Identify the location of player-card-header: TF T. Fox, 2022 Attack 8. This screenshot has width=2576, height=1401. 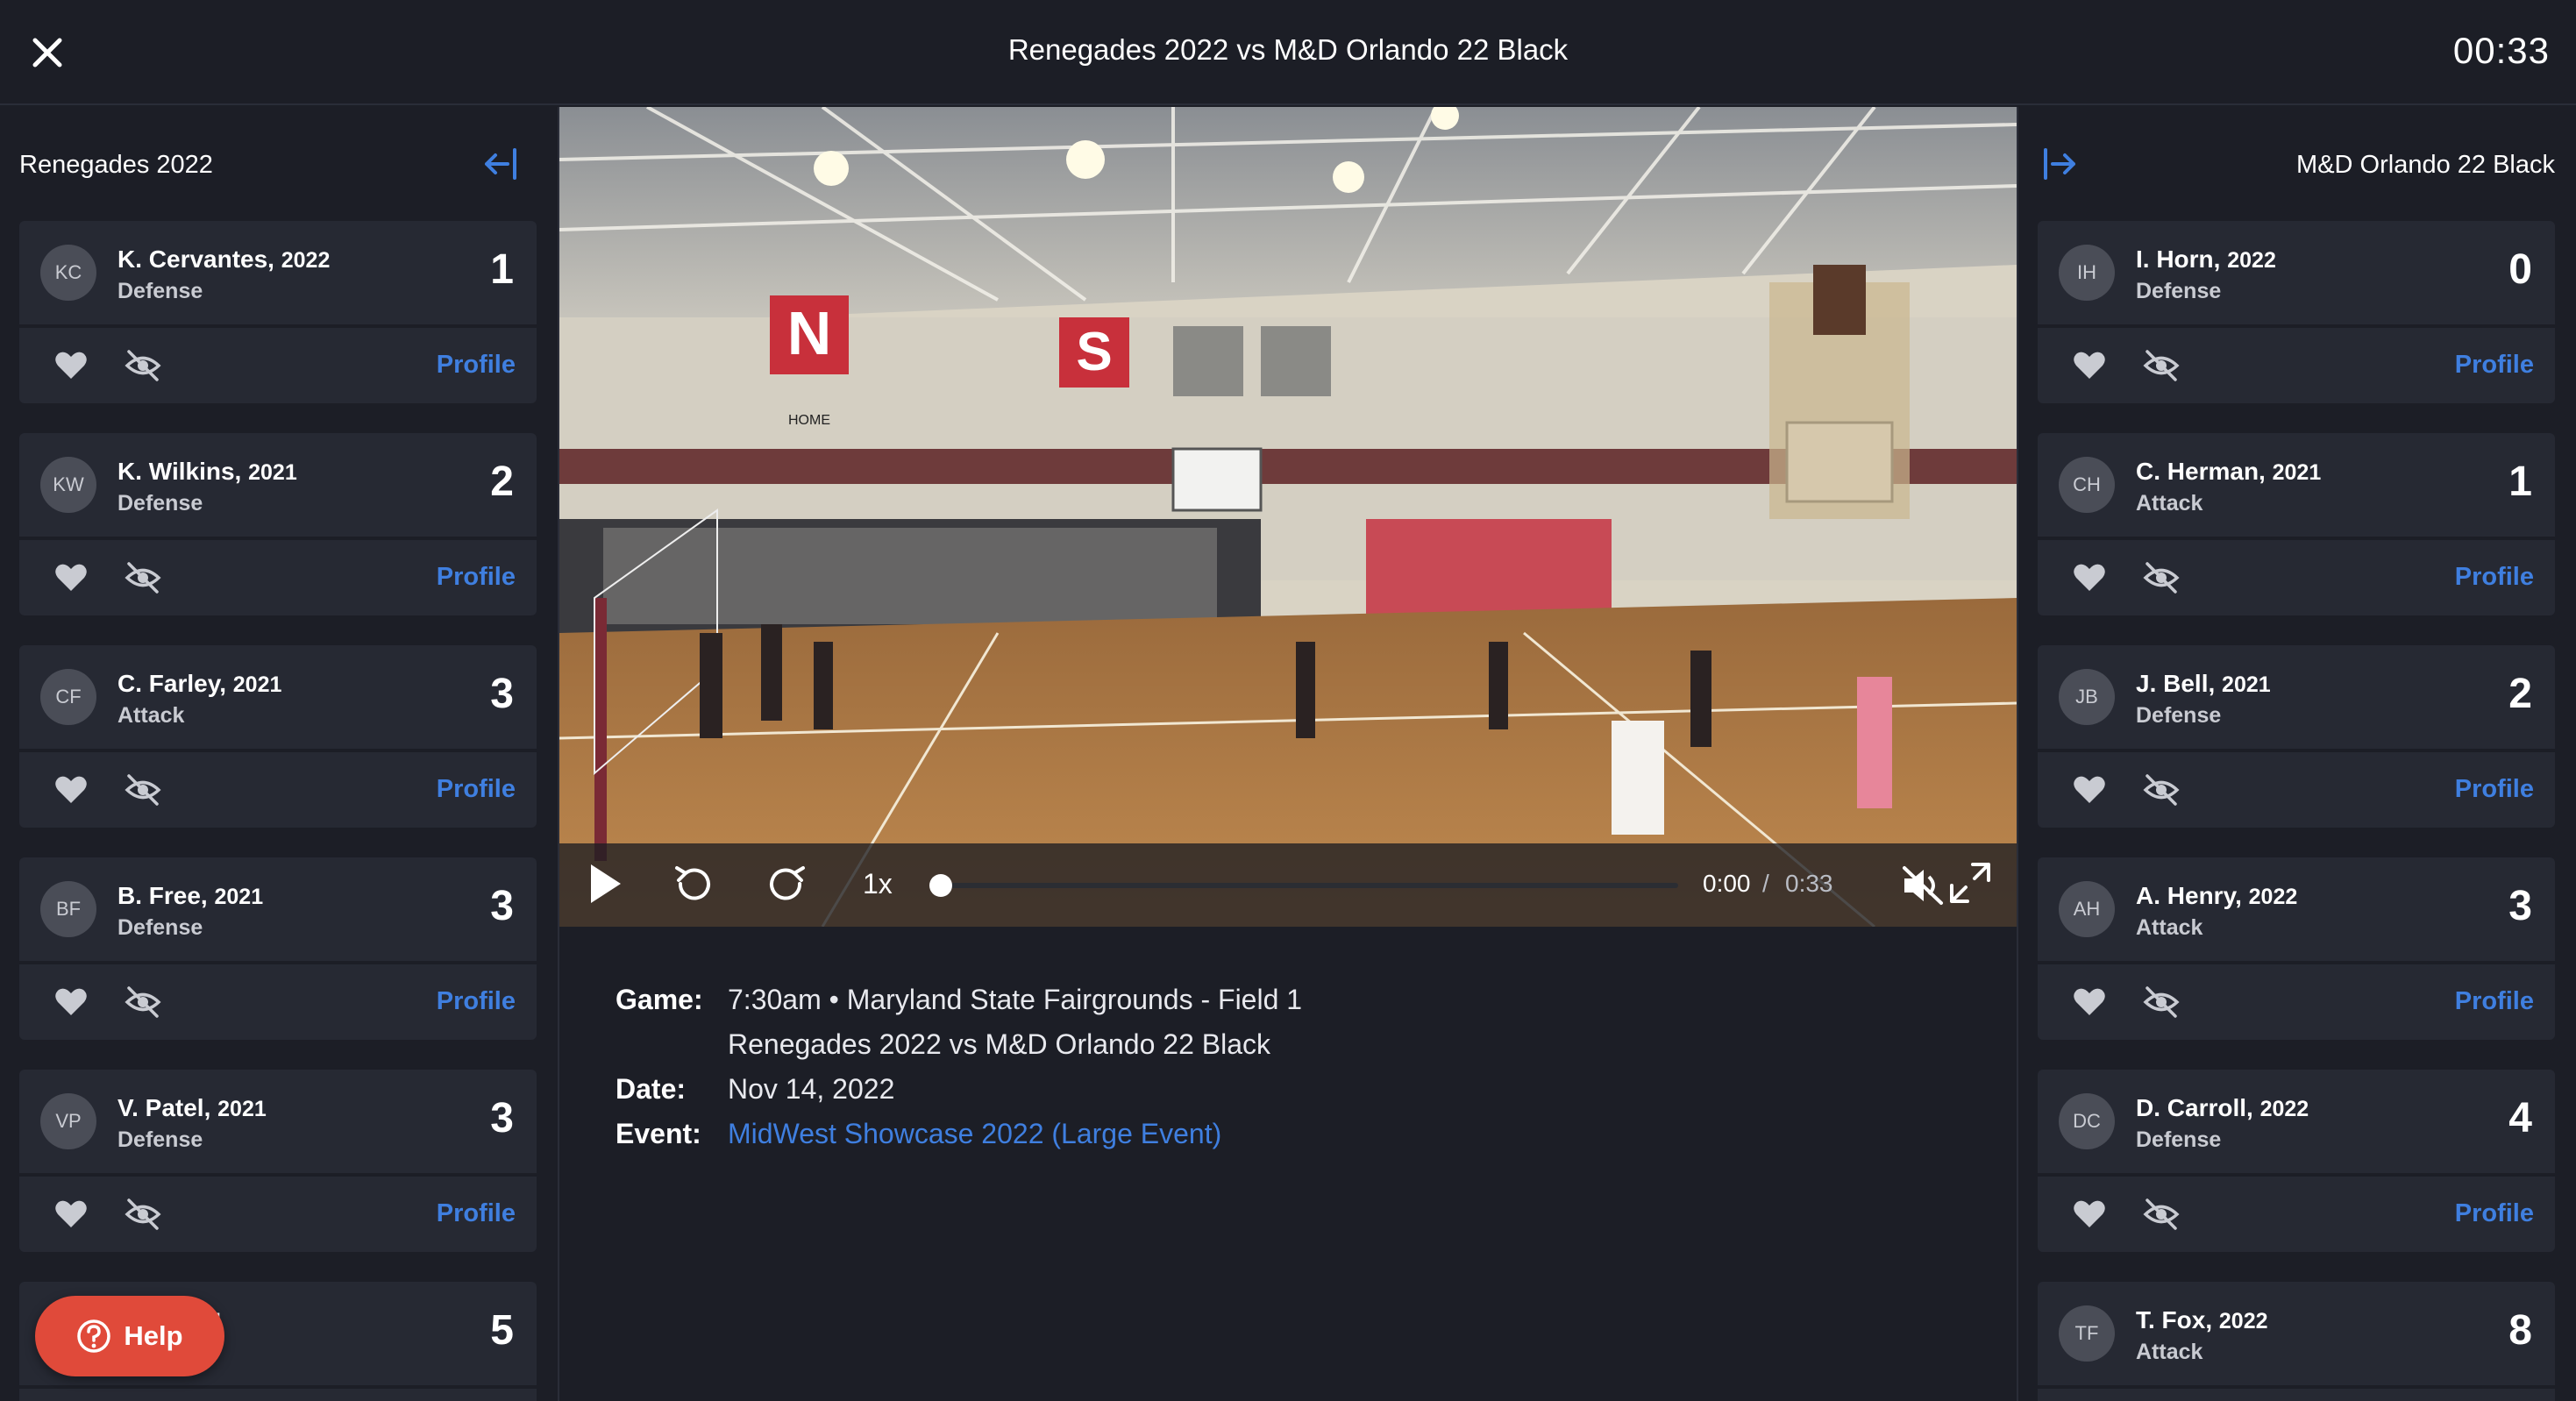
(2296, 1333).